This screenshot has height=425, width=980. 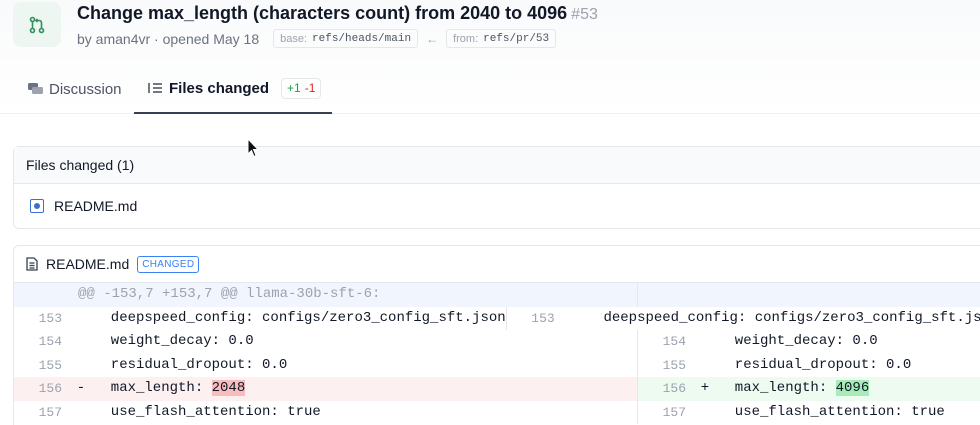 I want to click on base-ref-value: refs/heads/main, so click(x=362, y=38).